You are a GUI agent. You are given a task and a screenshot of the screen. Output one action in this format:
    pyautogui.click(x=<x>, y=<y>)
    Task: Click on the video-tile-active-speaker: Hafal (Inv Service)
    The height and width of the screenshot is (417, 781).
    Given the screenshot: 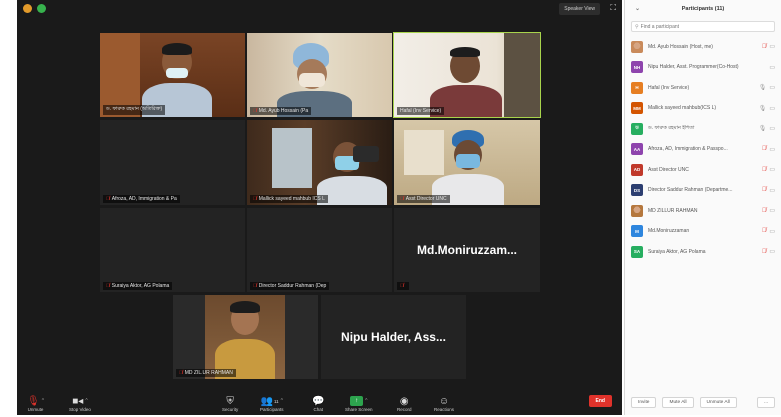 What is the action you would take?
    pyautogui.click(x=467, y=75)
    